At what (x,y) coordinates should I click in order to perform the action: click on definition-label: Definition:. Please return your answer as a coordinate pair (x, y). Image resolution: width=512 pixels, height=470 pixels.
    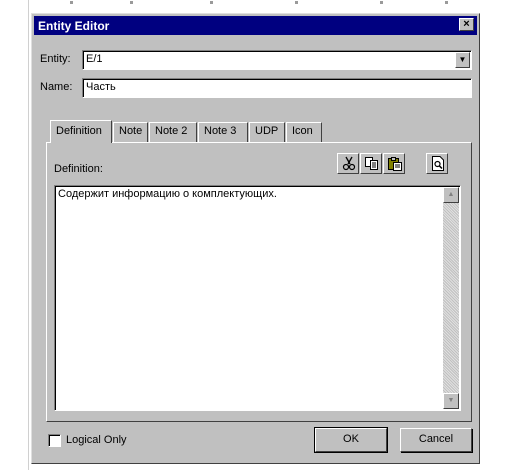
    Looking at the image, I should click on (78, 169).